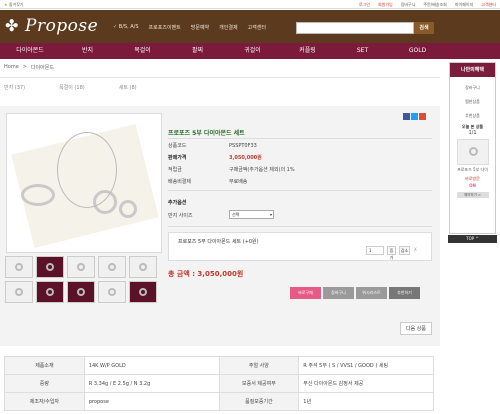  What do you see at coordinates (434, 5) in the screenshot?
I see `order-link: 주문/배송조회` at bounding box center [434, 5].